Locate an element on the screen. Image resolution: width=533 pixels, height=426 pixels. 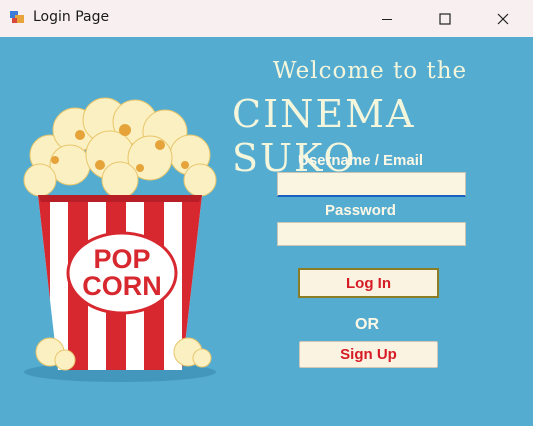
maximize-icon is located at coordinates (445, 18).